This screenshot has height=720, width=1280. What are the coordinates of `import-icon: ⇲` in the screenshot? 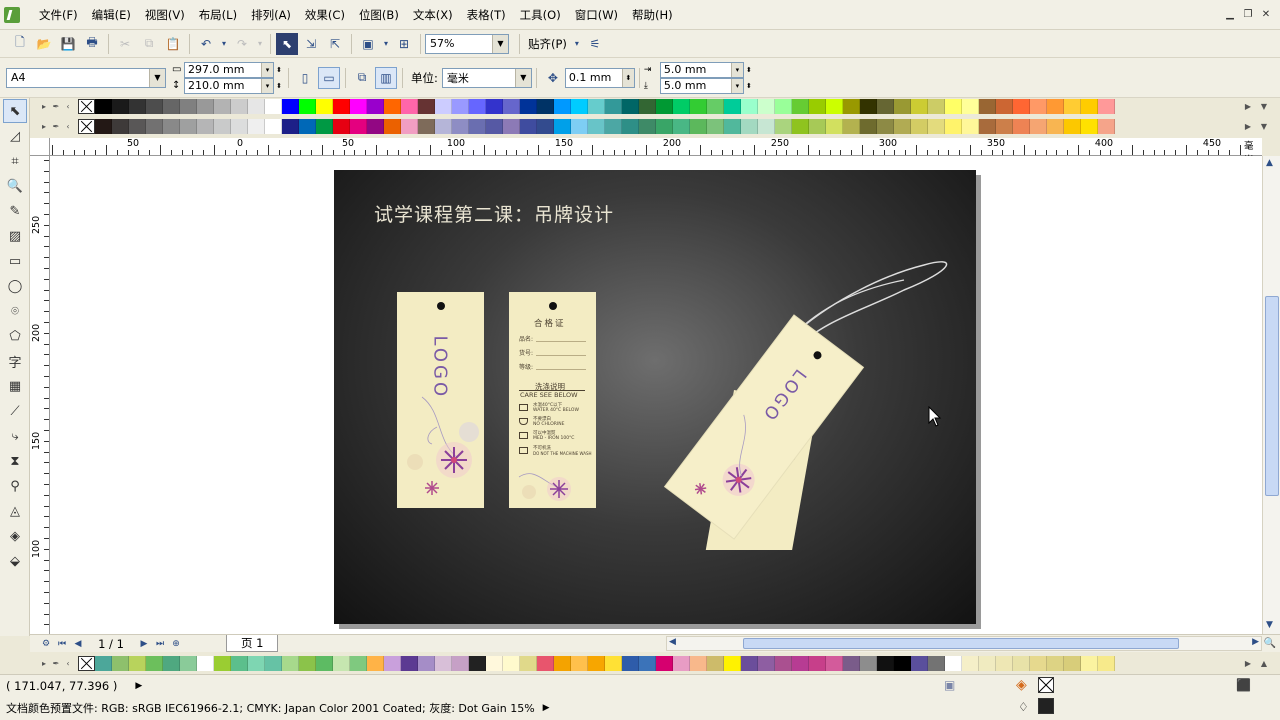 It's located at (311, 44).